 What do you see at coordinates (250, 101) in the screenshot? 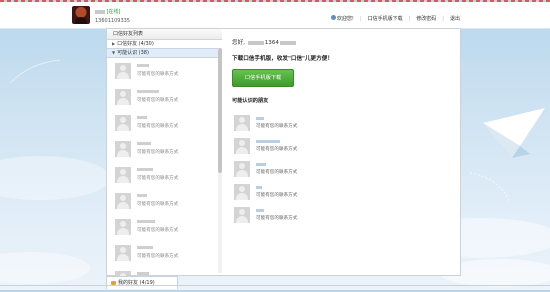
I see `maybe-known-title: 可能认识的朋友` at bounding box center [250, 101].